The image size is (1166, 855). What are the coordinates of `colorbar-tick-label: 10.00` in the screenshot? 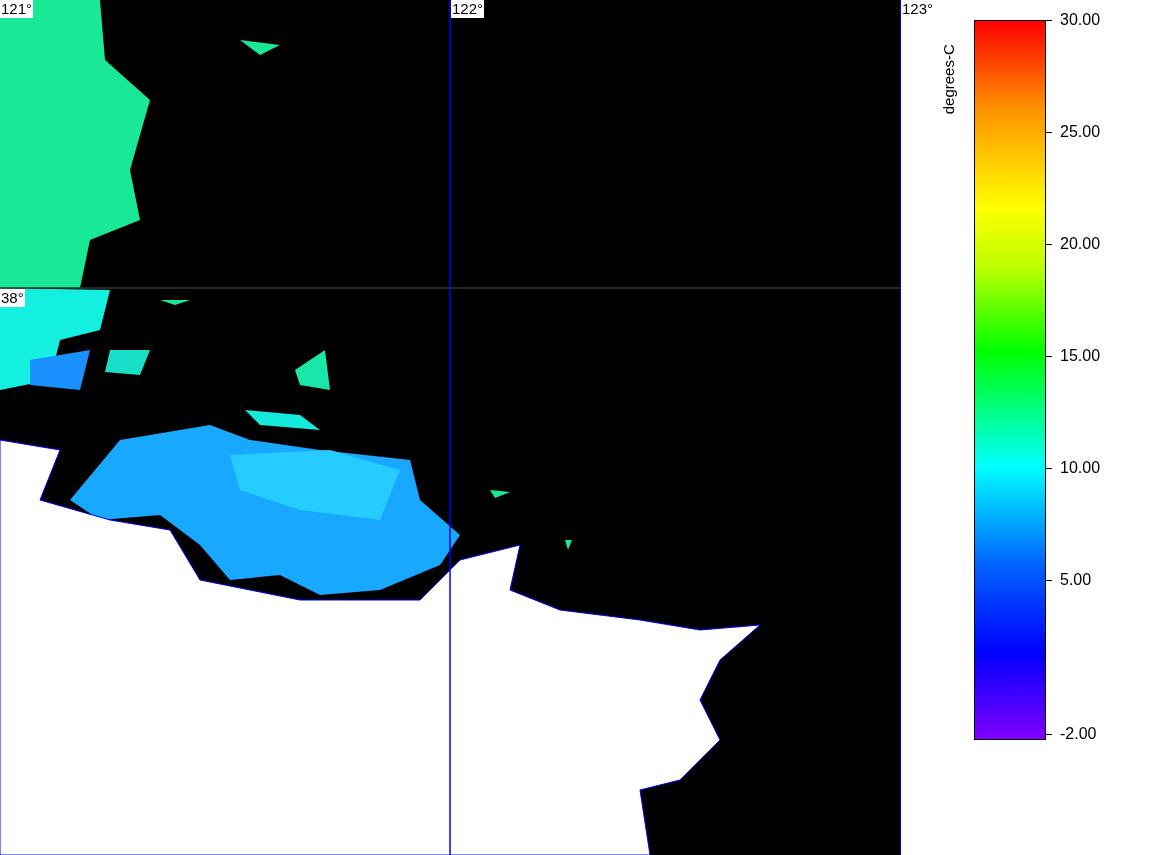 It's located at (1080, 468).